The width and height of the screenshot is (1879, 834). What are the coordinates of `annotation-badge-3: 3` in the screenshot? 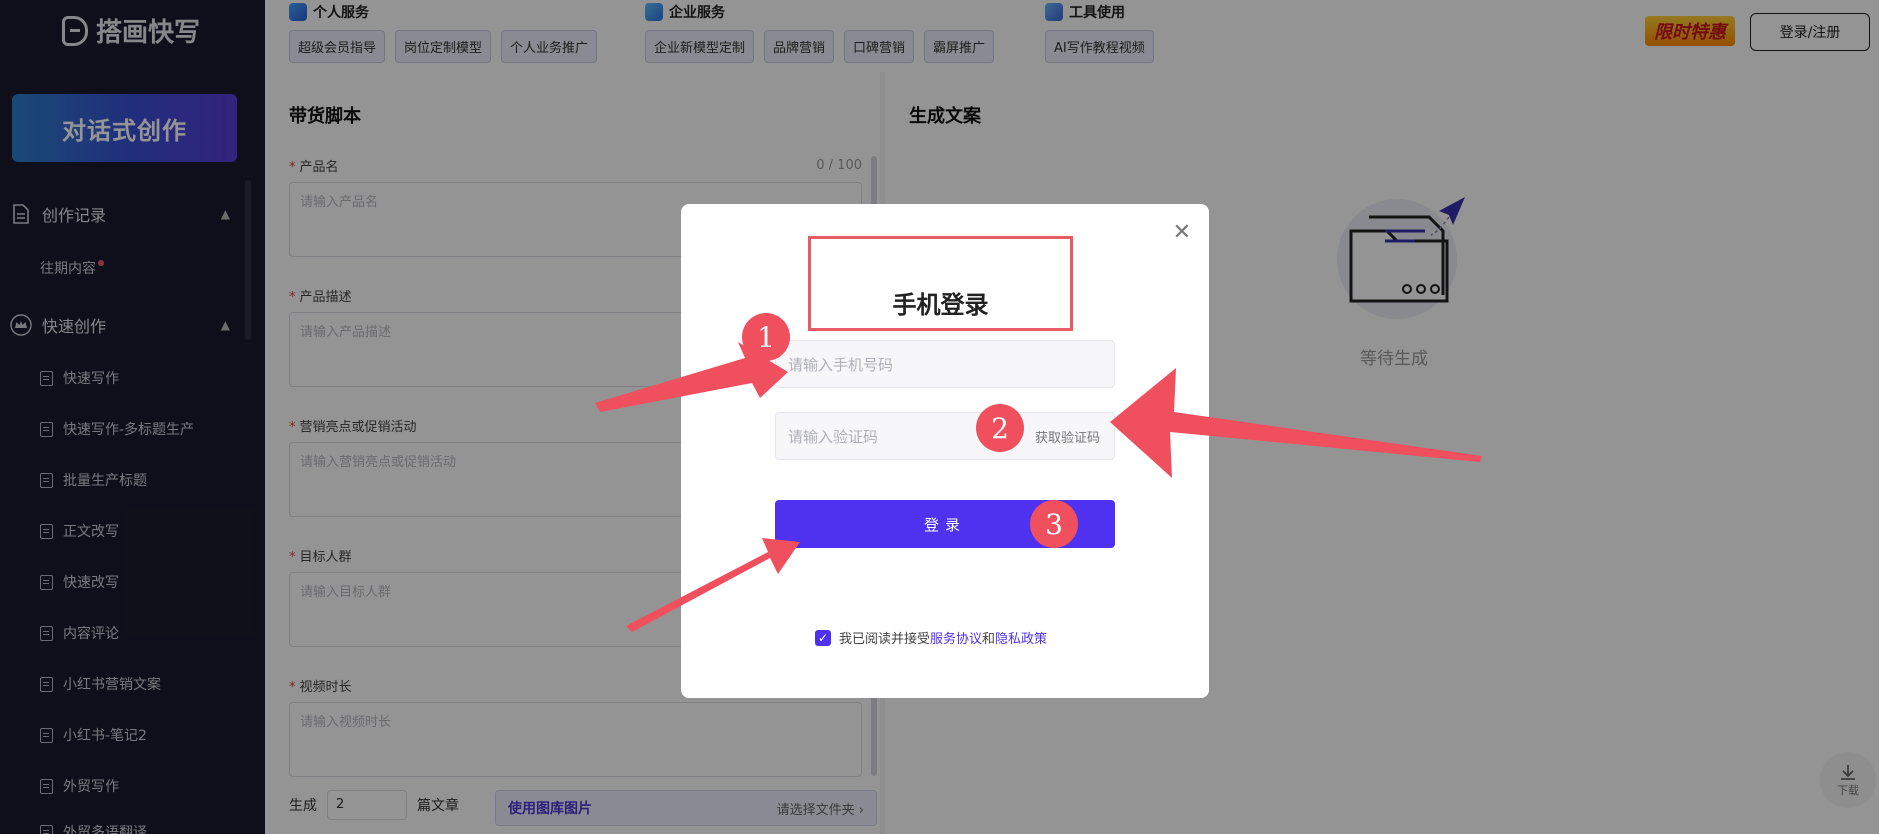 It's located at (1054, 524).